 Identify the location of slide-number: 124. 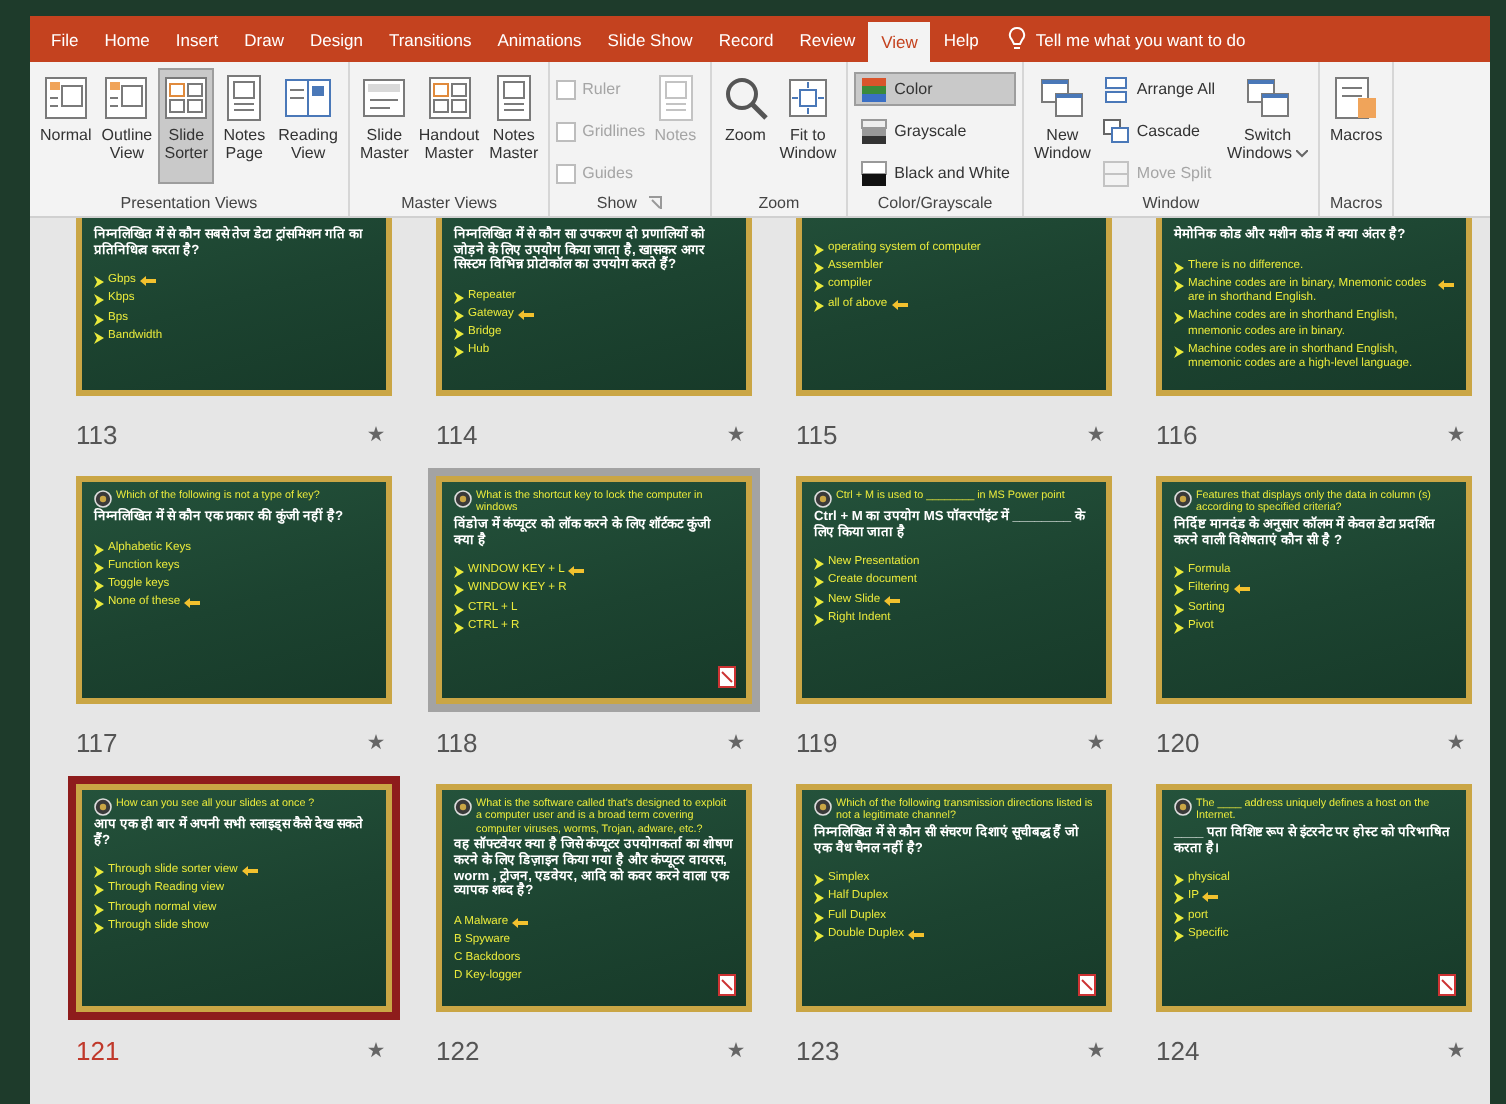
(1178, 1050).